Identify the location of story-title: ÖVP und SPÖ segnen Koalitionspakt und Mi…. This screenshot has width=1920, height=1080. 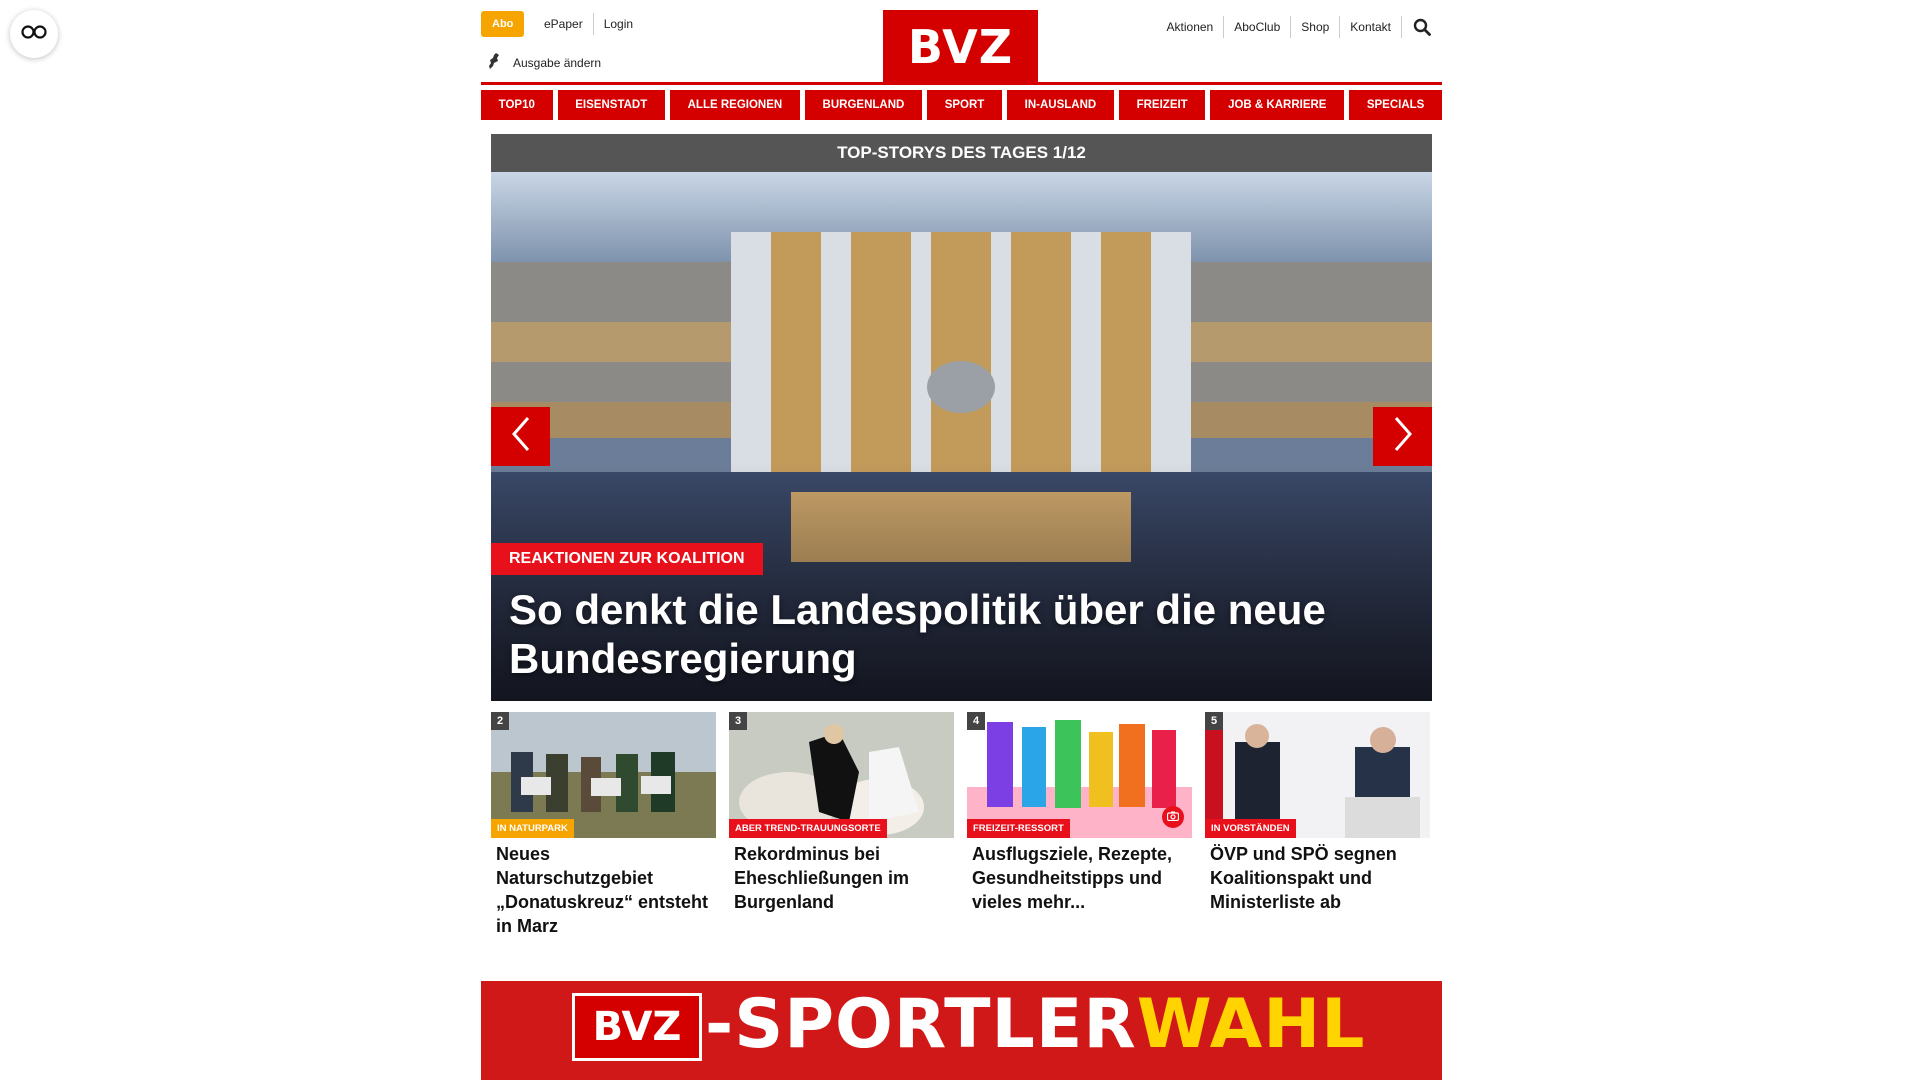
(1317, 876).